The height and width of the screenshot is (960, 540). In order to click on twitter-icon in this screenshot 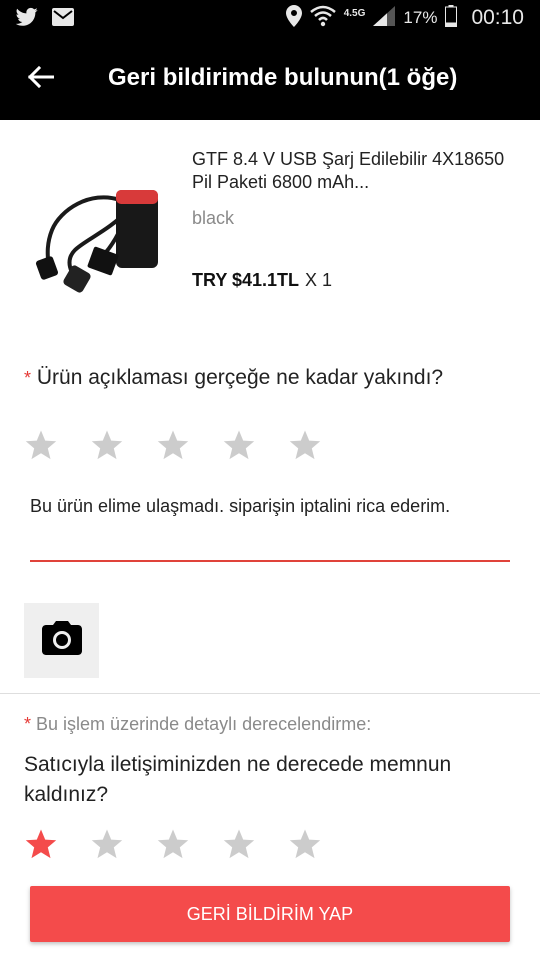, I will do `click(26, 19)`.